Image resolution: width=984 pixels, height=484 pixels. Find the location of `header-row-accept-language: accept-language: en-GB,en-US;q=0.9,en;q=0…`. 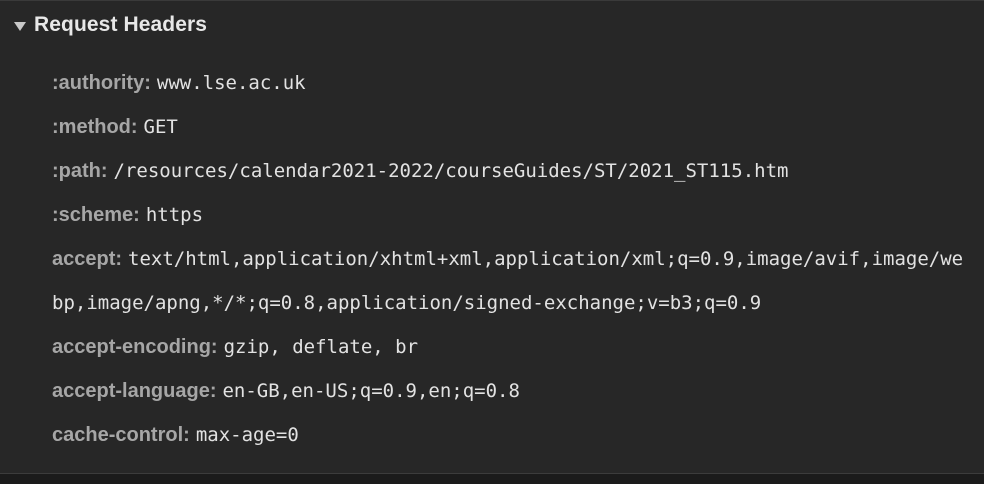

header-row-accept-language: accept-language: en-GB,en-US;q=0.9,en;q=0… is located at coordinates (512, 391).